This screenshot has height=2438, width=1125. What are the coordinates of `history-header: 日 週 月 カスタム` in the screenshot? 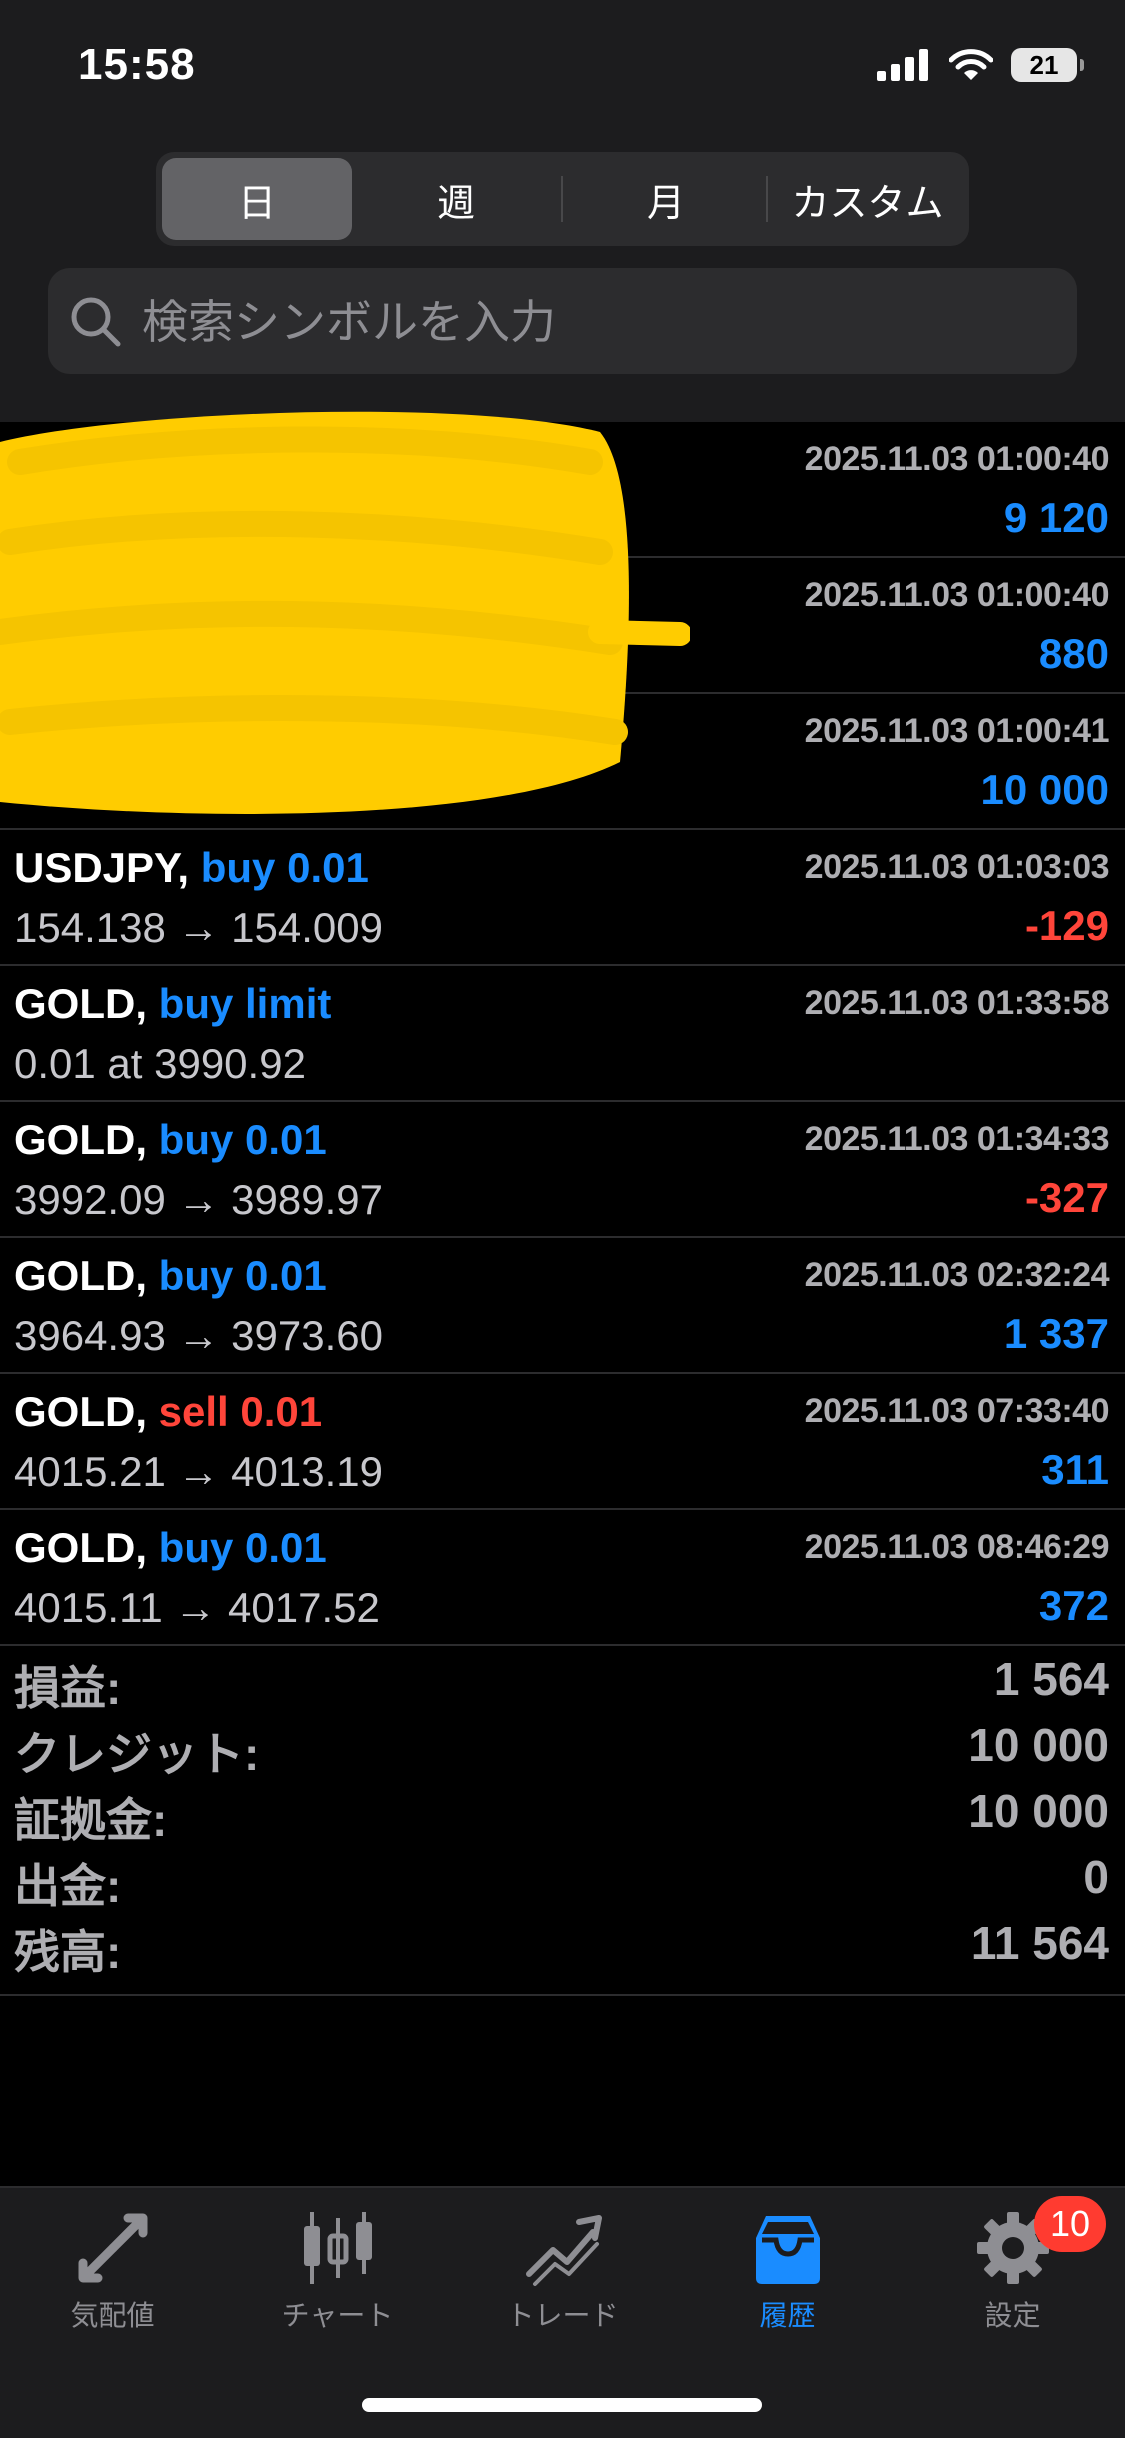 It's located at (562, 281).